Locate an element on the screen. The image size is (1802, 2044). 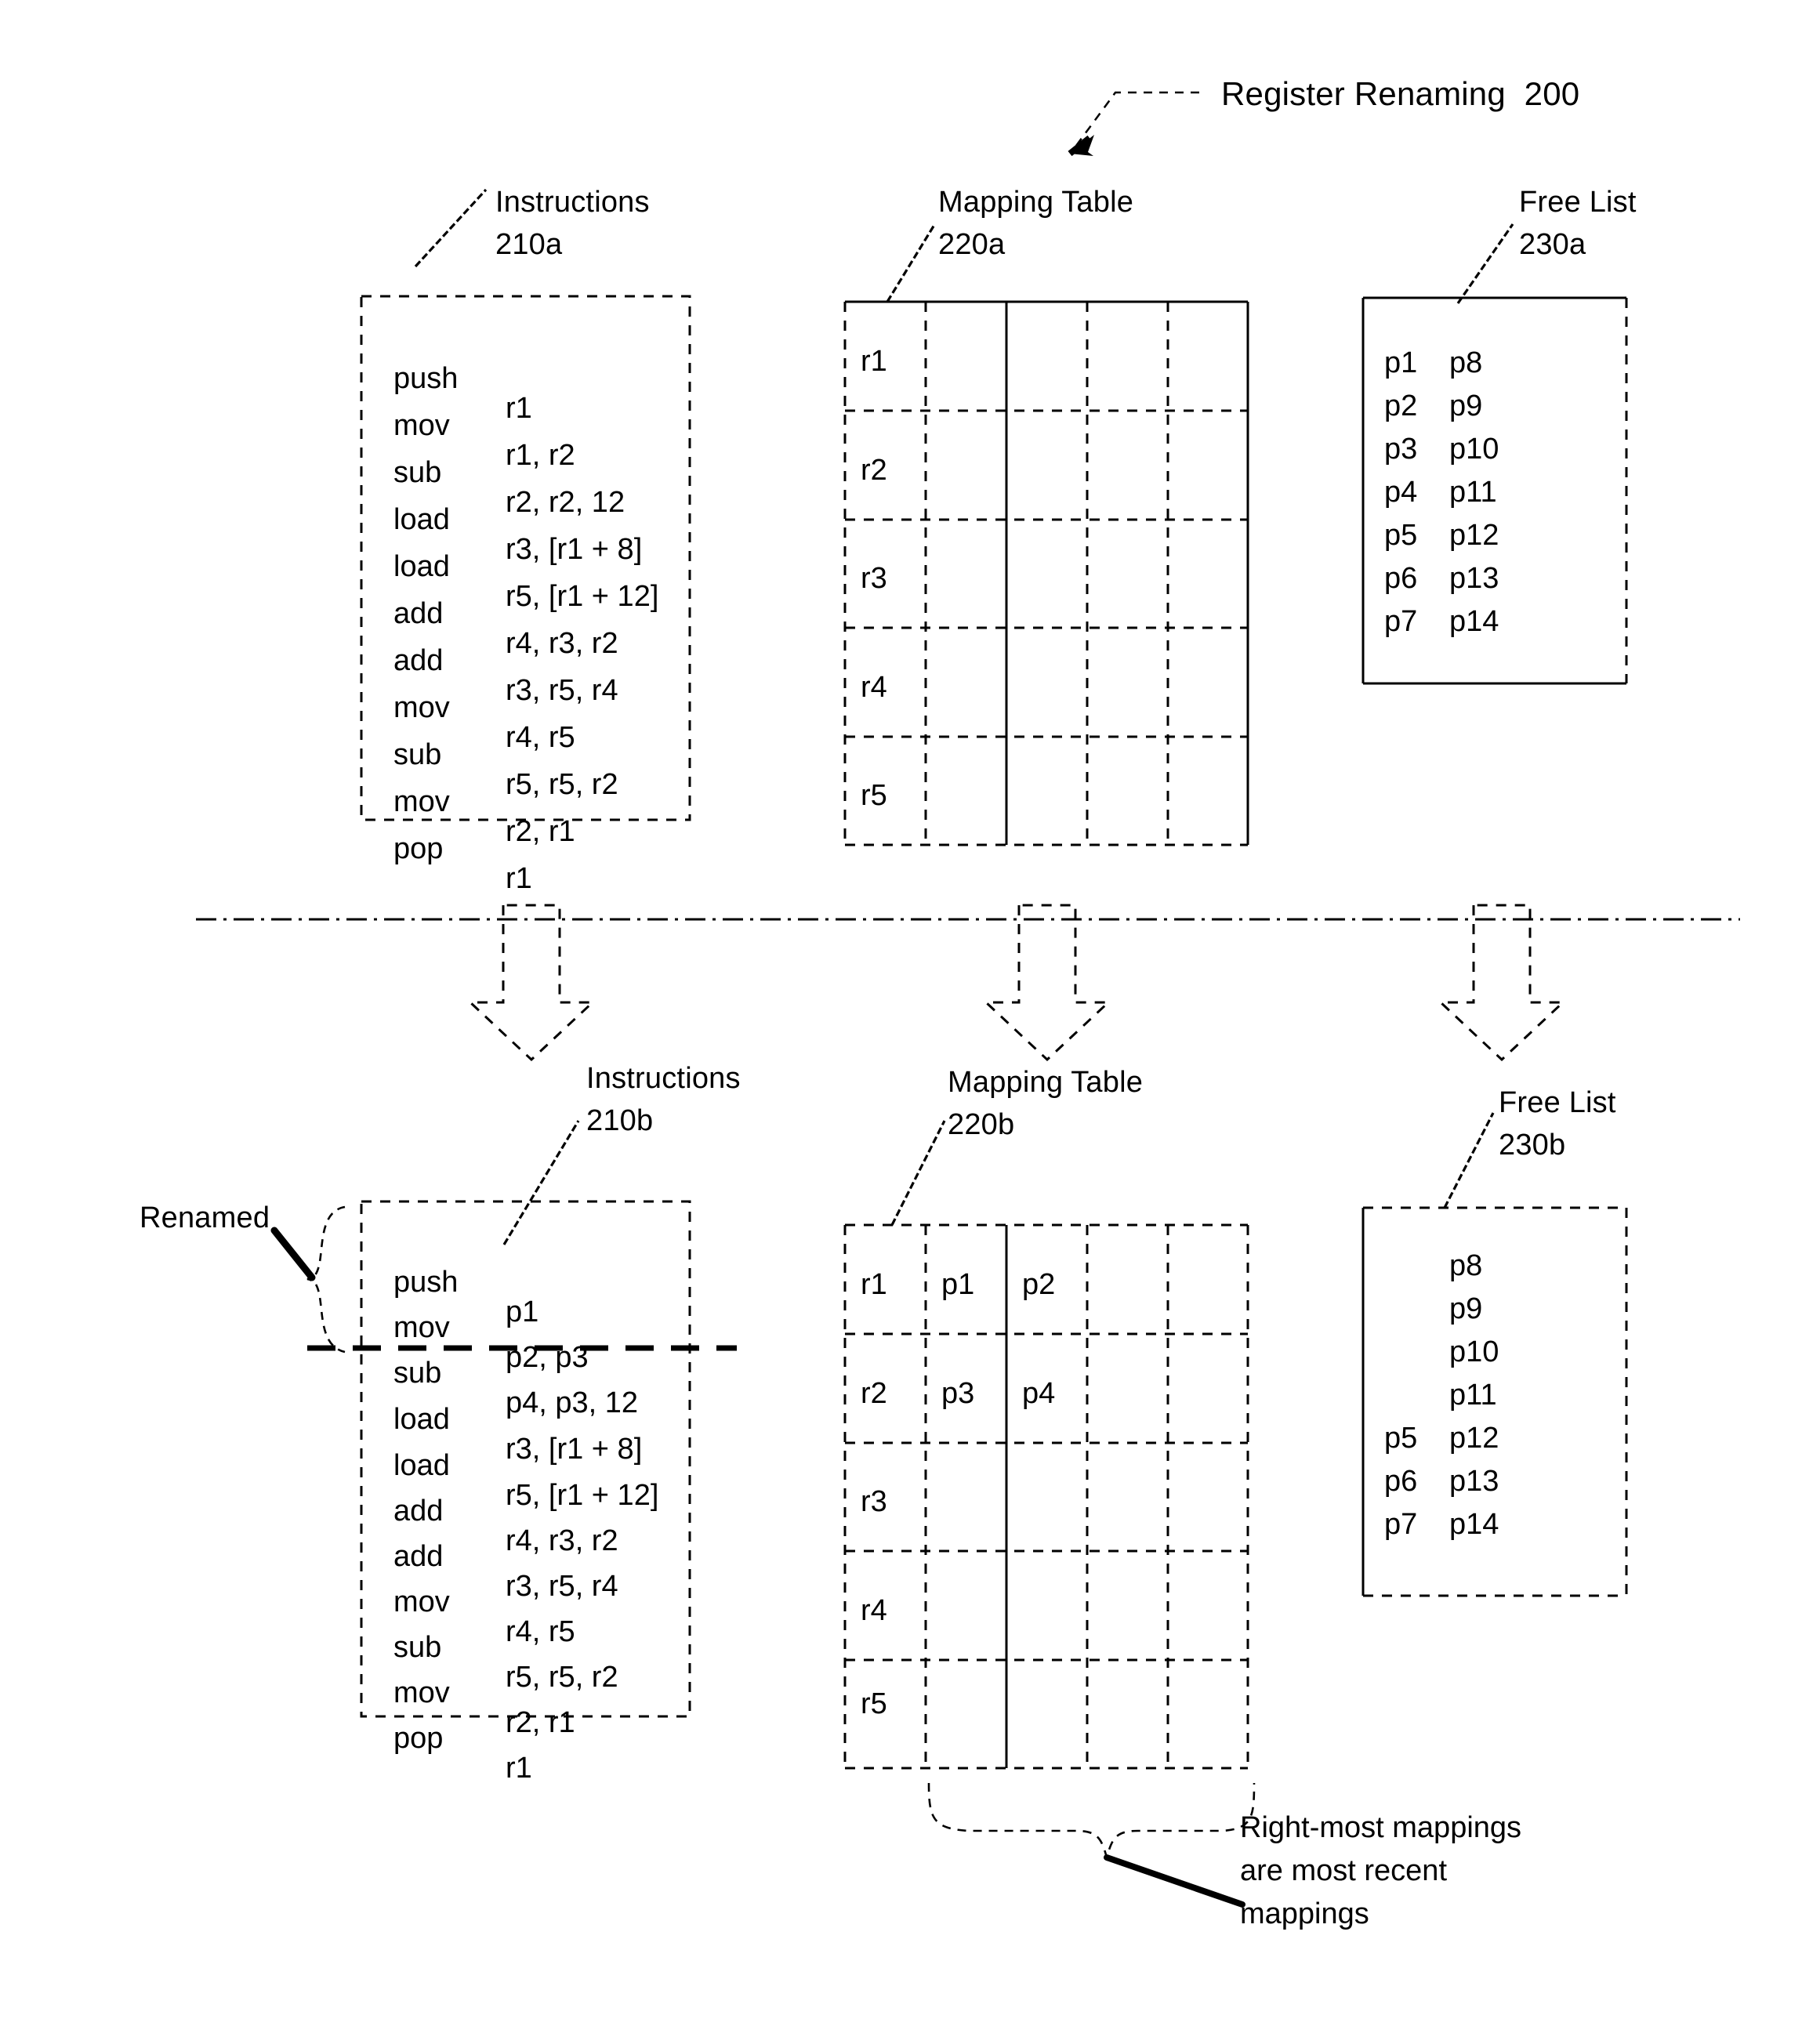
mapping-table-220a-label: Mapping Table is located at coordinates (1036, 202).